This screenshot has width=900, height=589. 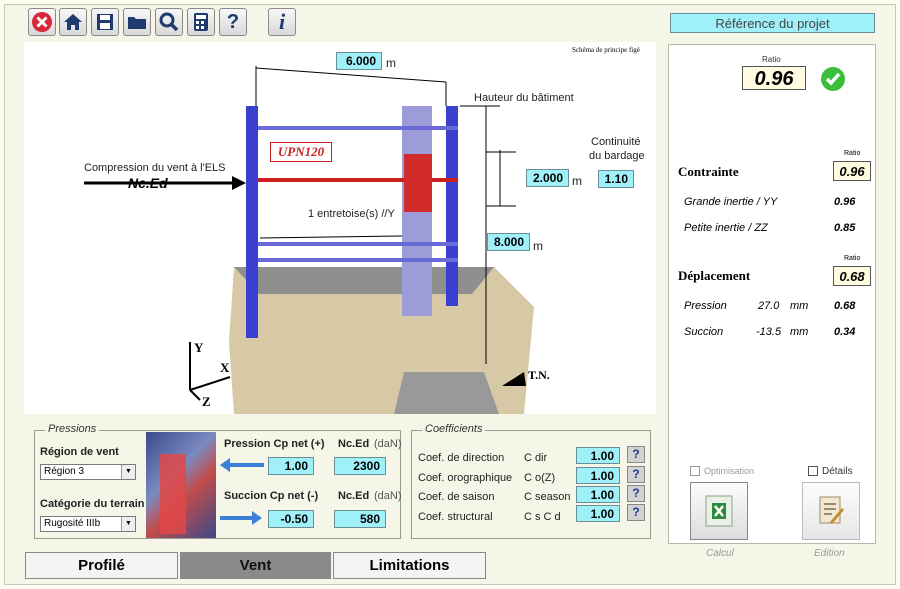 I want to click on tab-limitations: Limitations, so click(x=409, y=565).